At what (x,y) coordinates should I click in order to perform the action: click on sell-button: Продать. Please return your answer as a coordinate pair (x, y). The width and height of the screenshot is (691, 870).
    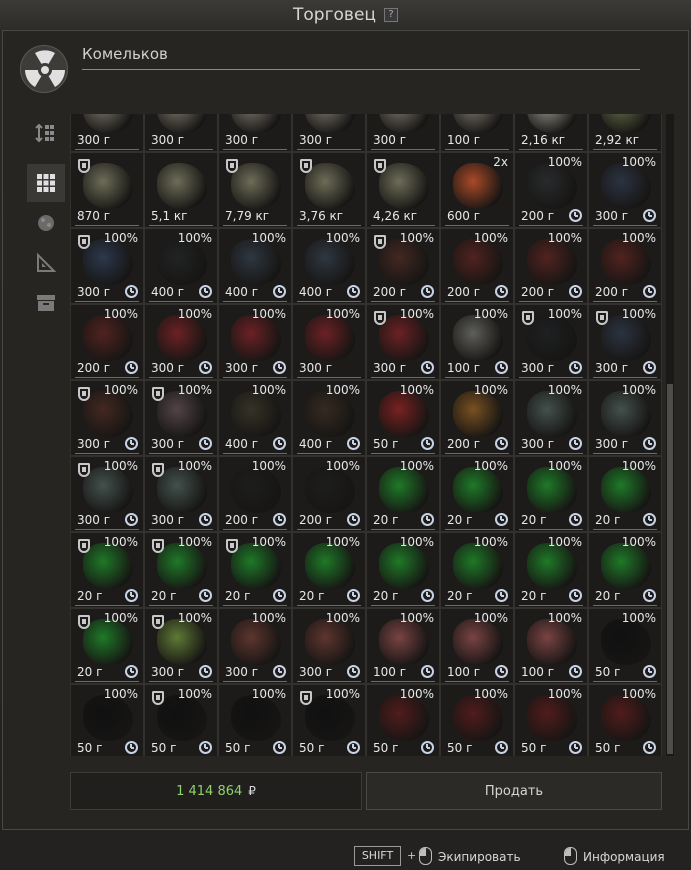
    Looking at the image, I should click on (514, 791).